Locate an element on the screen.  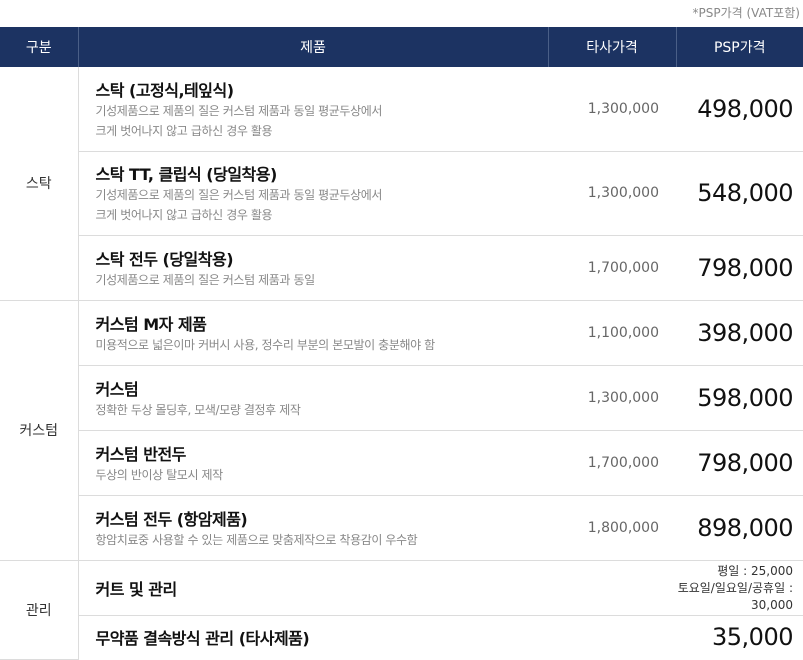
product-name: 커트 및 관리 is located at coordinates (136, 589).